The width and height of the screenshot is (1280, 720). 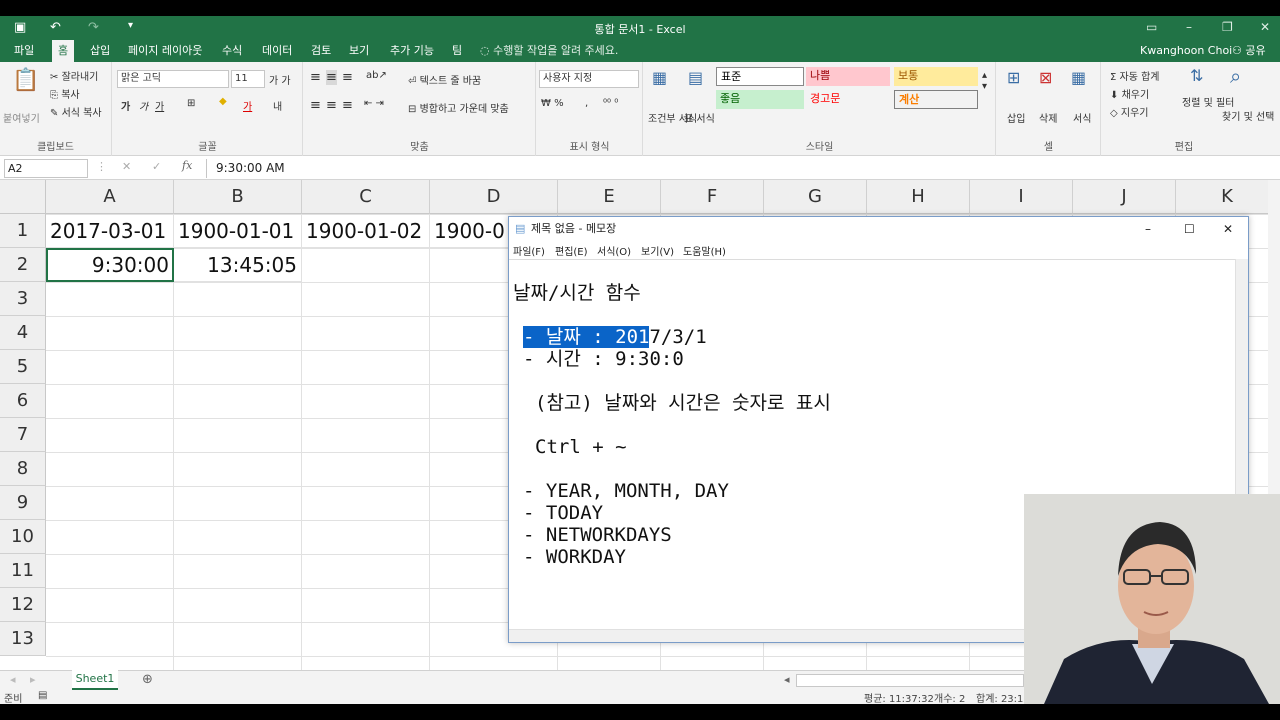 I want to click on restore-icon: ❐, so click(x=1227, y=27).